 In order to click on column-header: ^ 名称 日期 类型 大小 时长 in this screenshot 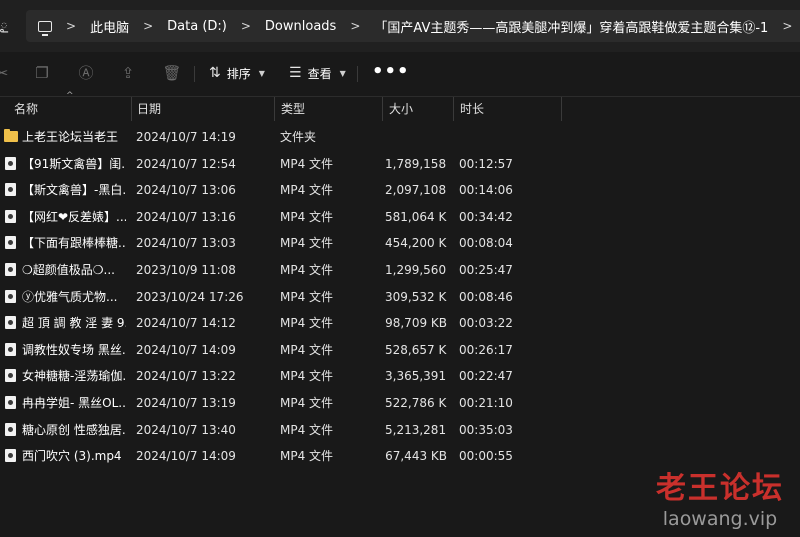, I will do `click(400, 106)`.